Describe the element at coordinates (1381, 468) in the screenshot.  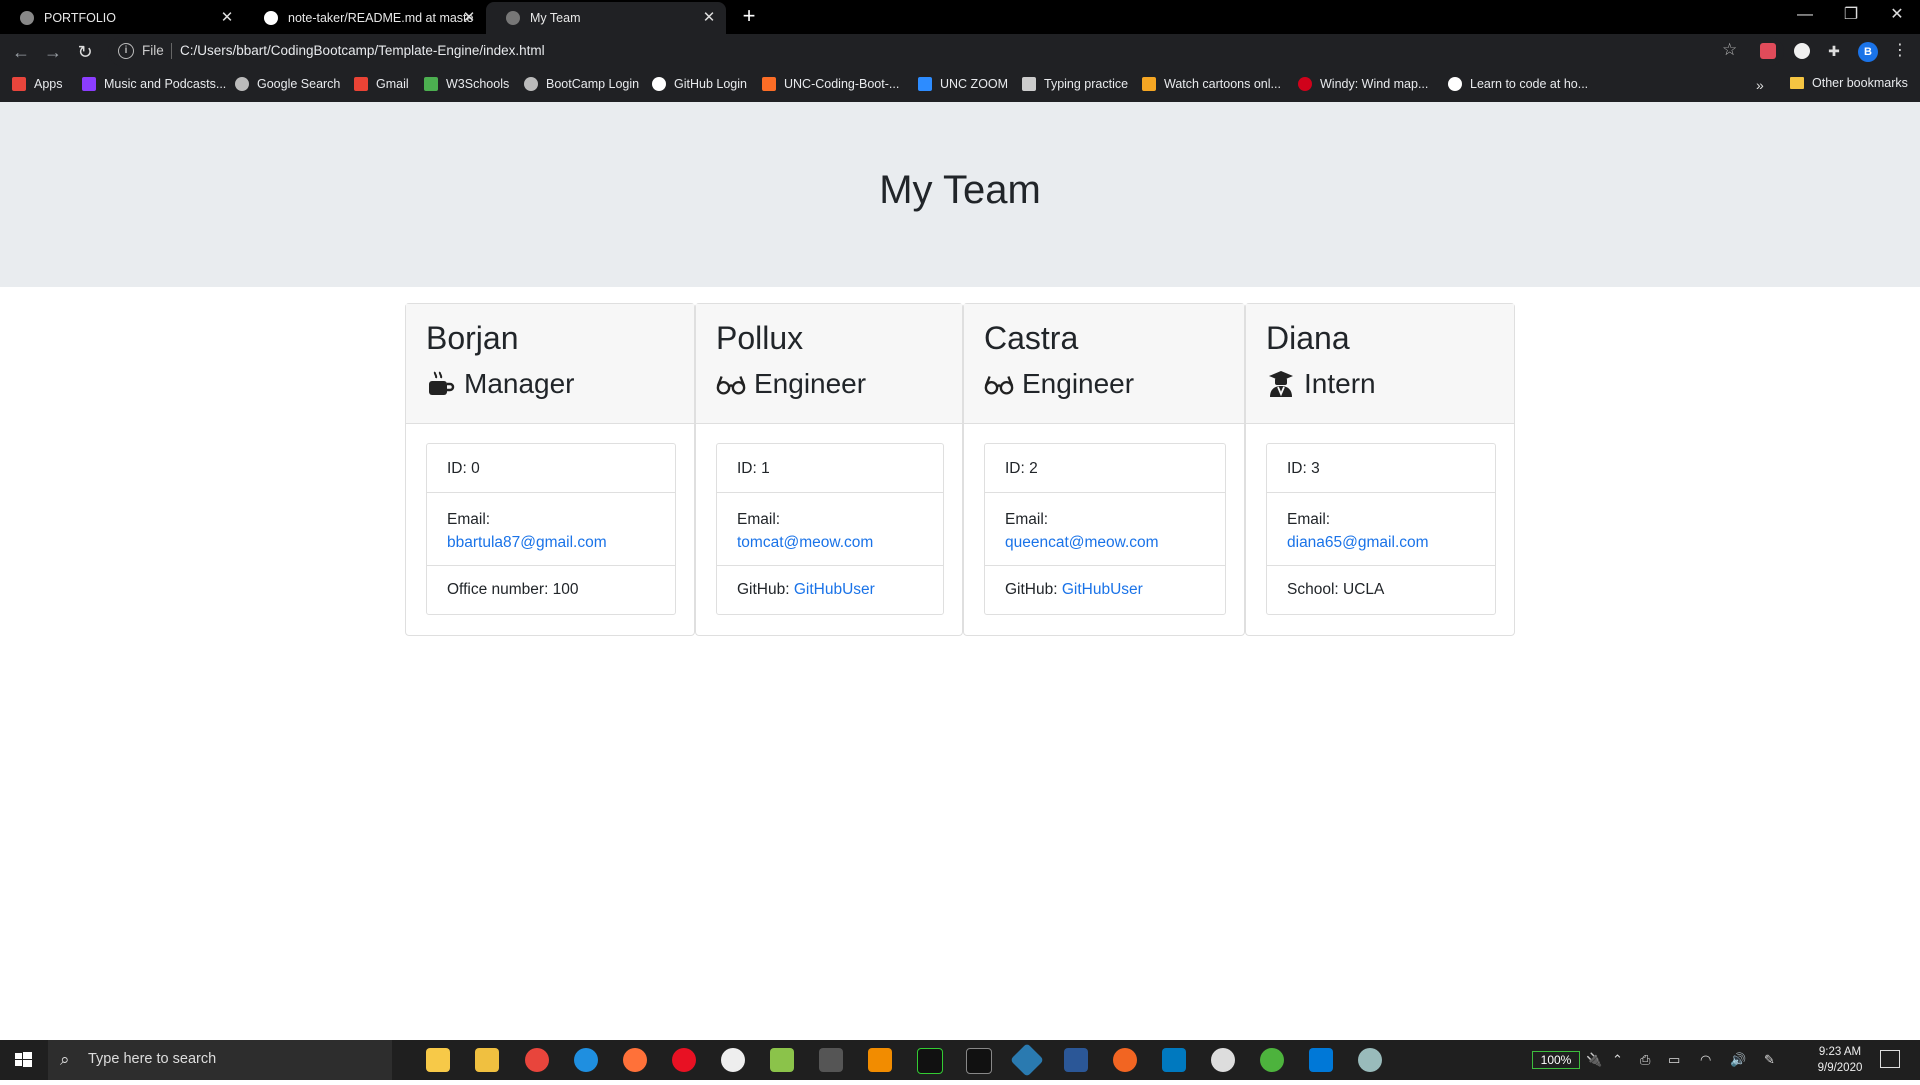
I see `id-item: ID: 3` at that location.